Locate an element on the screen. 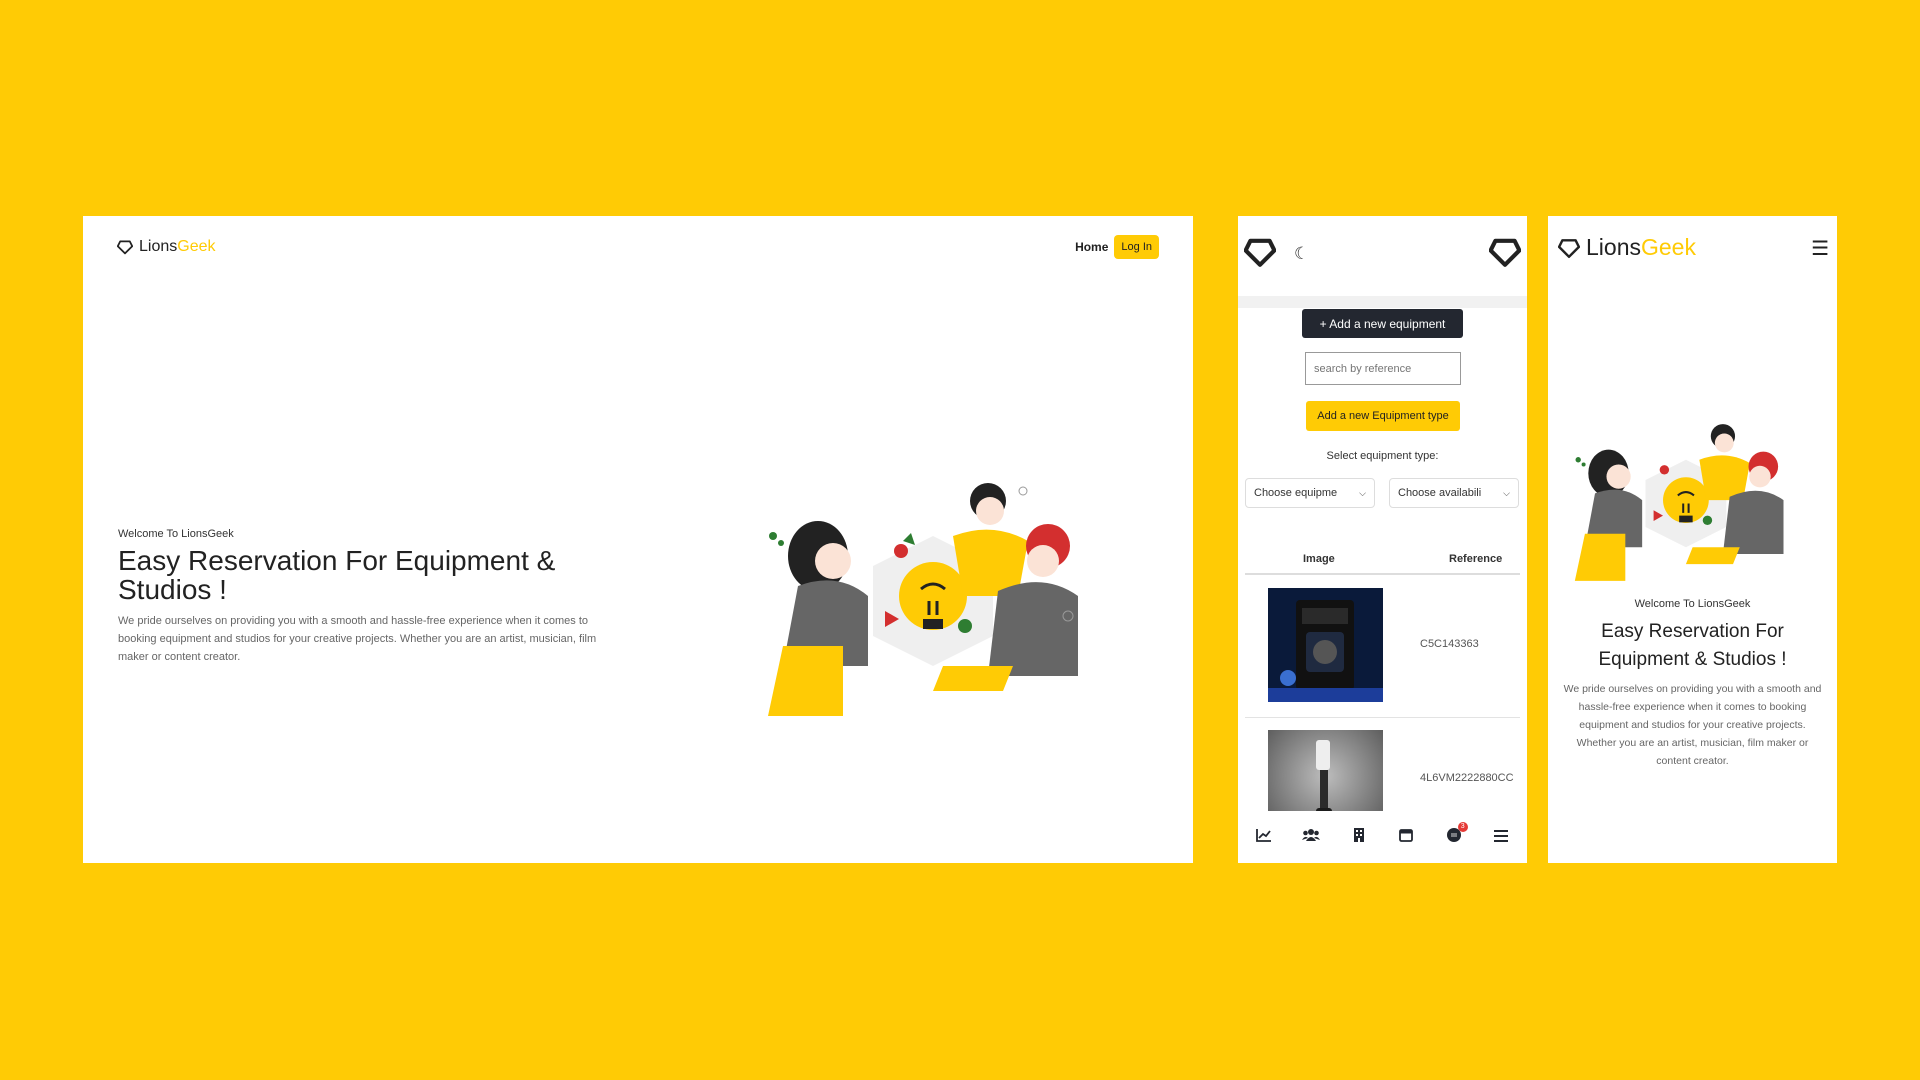 This screenshot has height=1080, width=1920. reference-cell: C5C143363 is located at coordinates (1449, 644).